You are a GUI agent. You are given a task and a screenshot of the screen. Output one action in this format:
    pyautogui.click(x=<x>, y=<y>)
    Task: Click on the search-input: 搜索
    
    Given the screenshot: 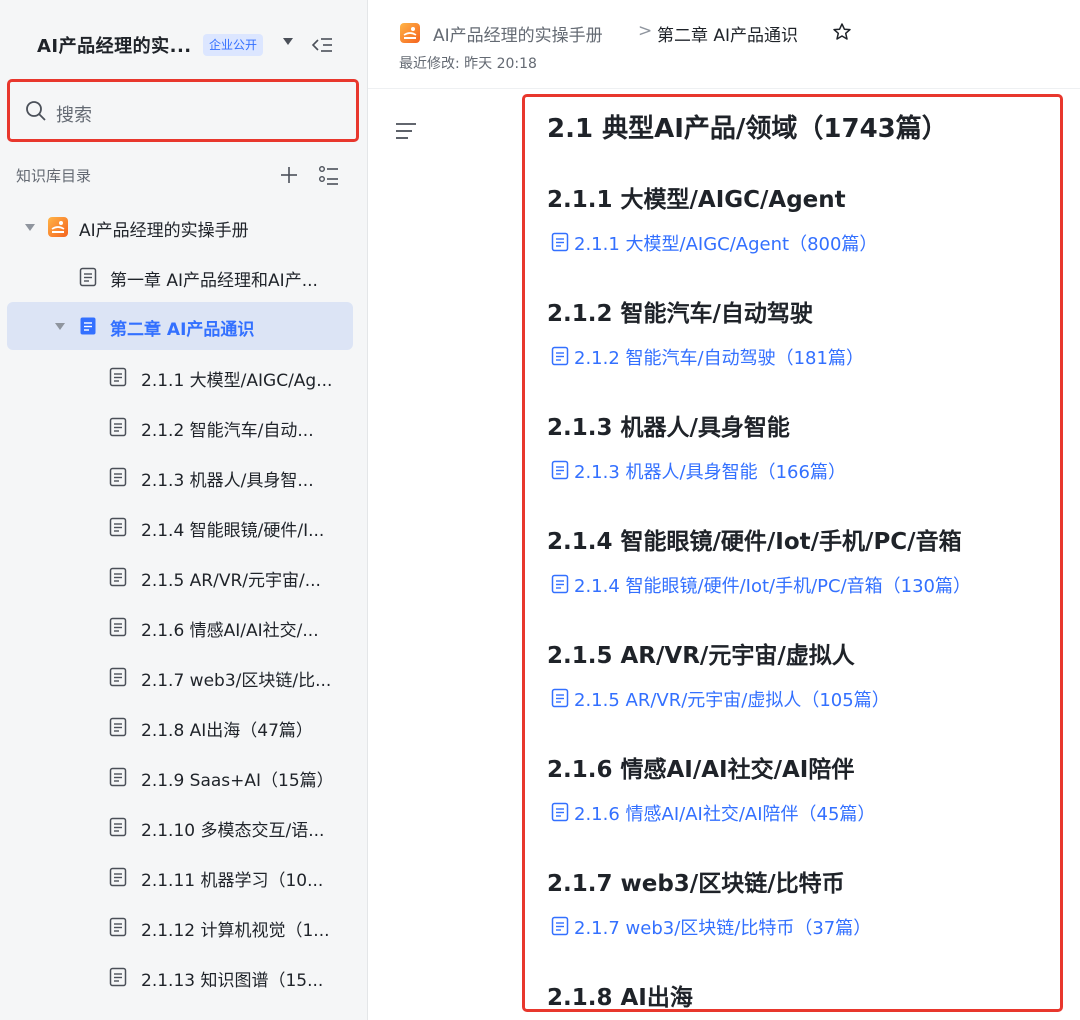 What is the action you would take?
    pyautogui.click(x=183, y=110)
    